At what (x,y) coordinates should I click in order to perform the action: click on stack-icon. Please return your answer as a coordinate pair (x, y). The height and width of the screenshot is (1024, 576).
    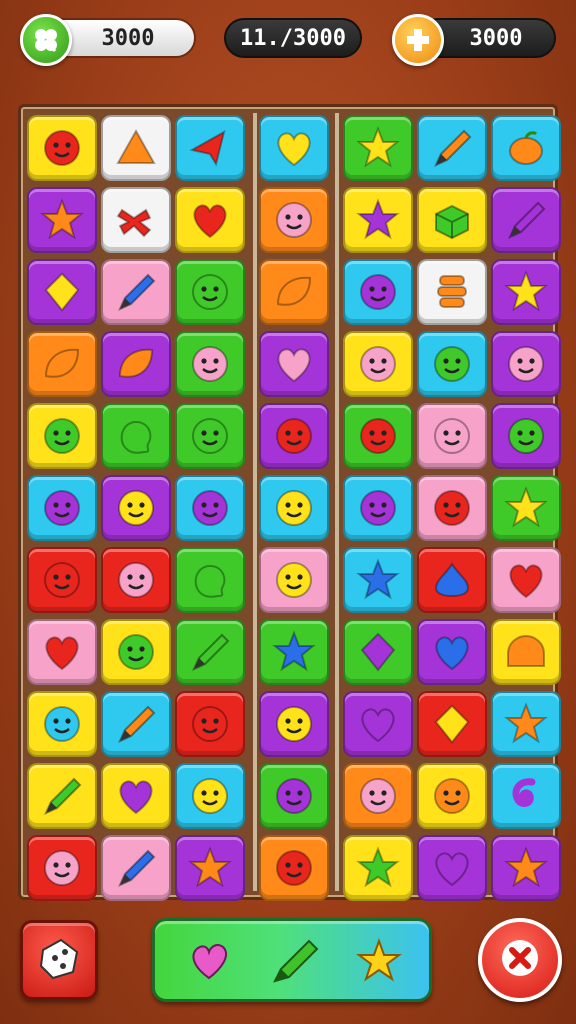
    Looking at the image, I should click on (452, 291).